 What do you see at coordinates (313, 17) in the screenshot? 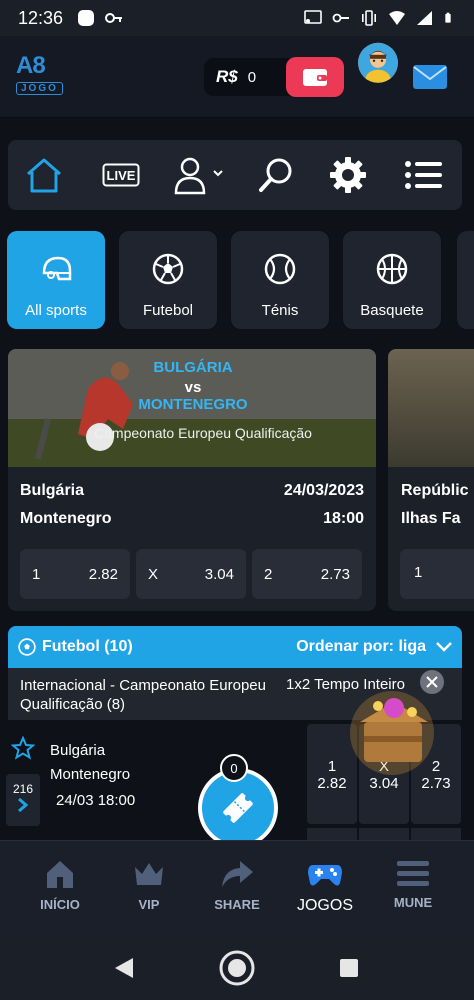
I see `cast-icon` at bounding box center [313, 17].